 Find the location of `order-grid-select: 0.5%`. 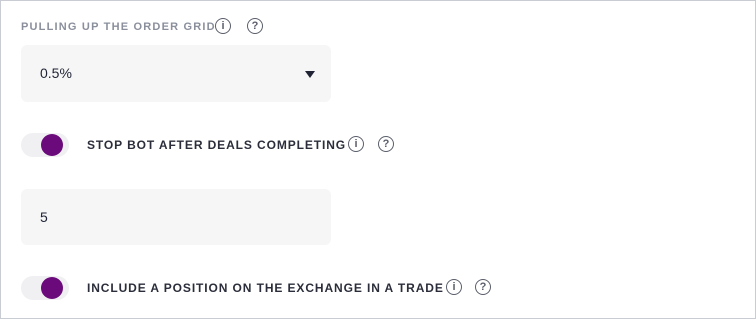

order-grid-select: 0.5% is located at coordinates (176, 73).